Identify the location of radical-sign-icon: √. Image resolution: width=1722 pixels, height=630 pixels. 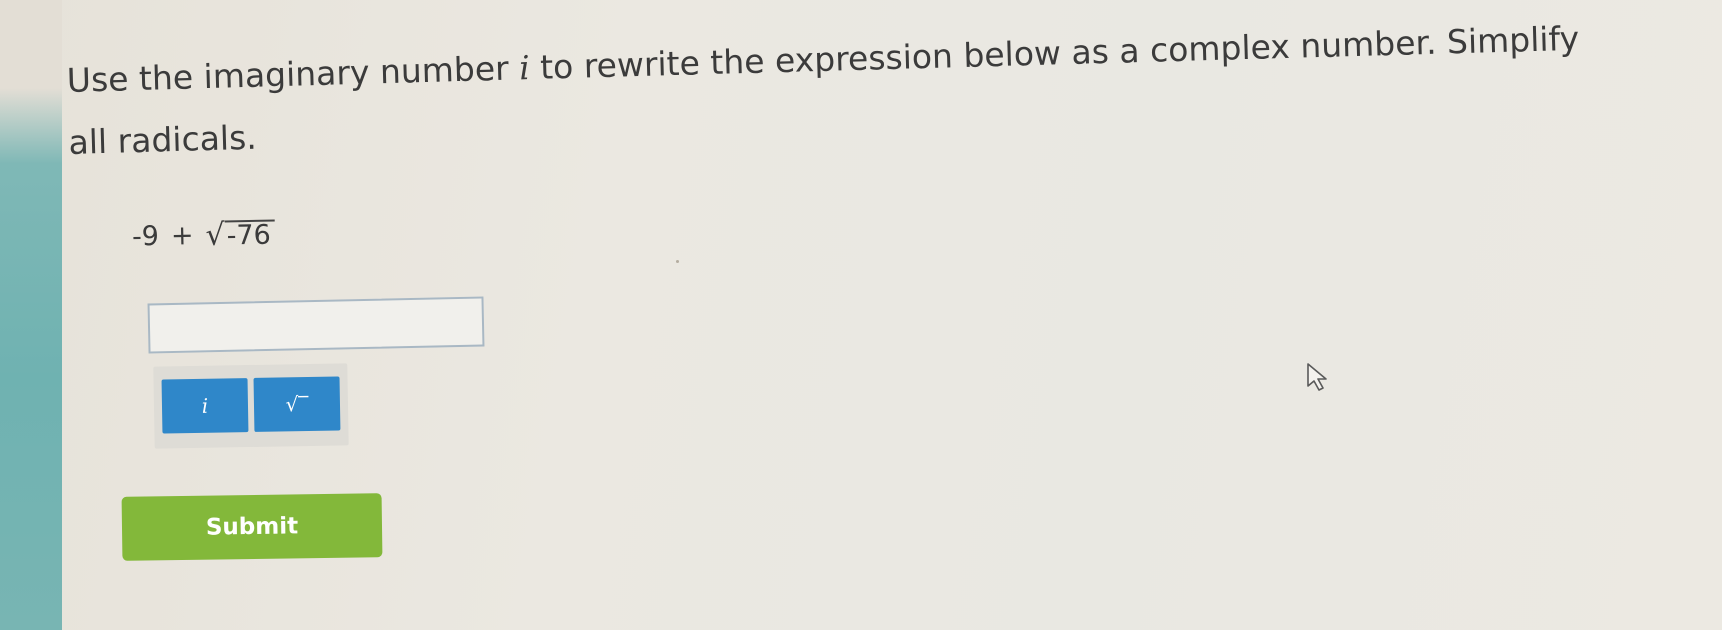
(215, 235).